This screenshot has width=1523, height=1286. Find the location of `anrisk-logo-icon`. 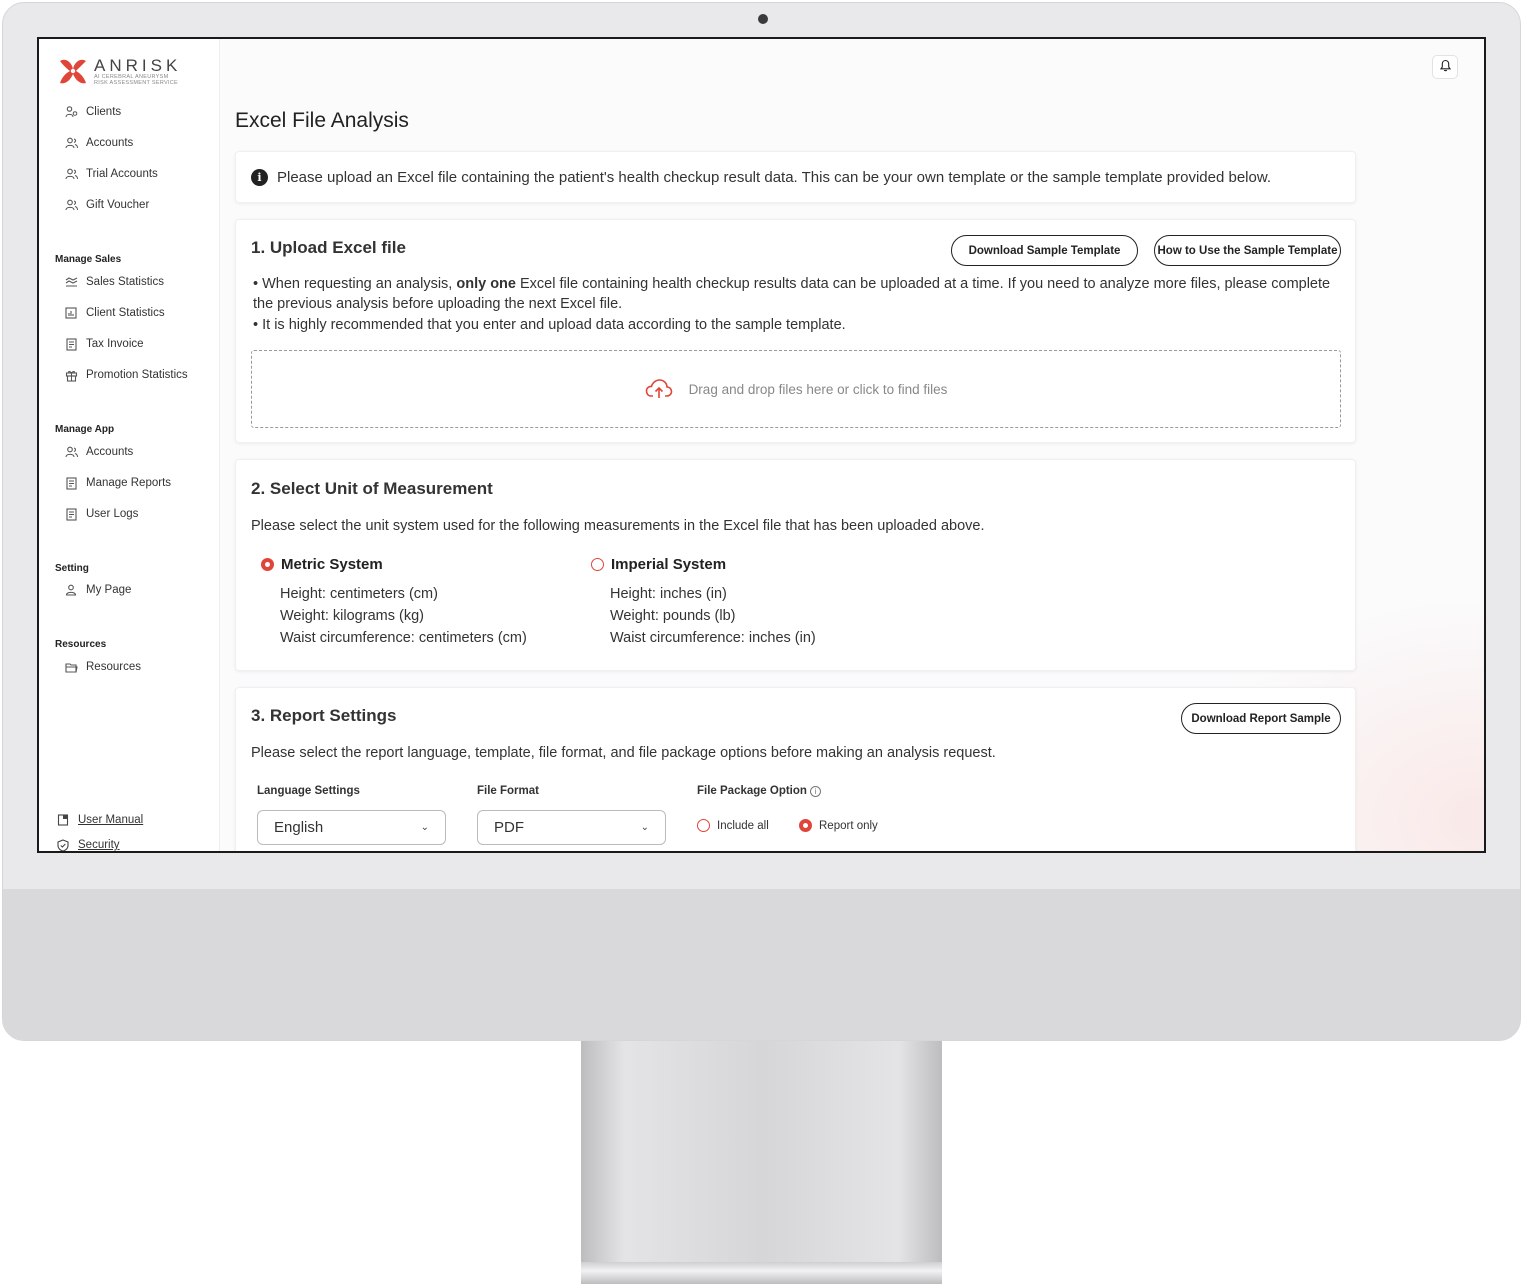

anrisk-logo-icon is located at coordinates (73, 71).